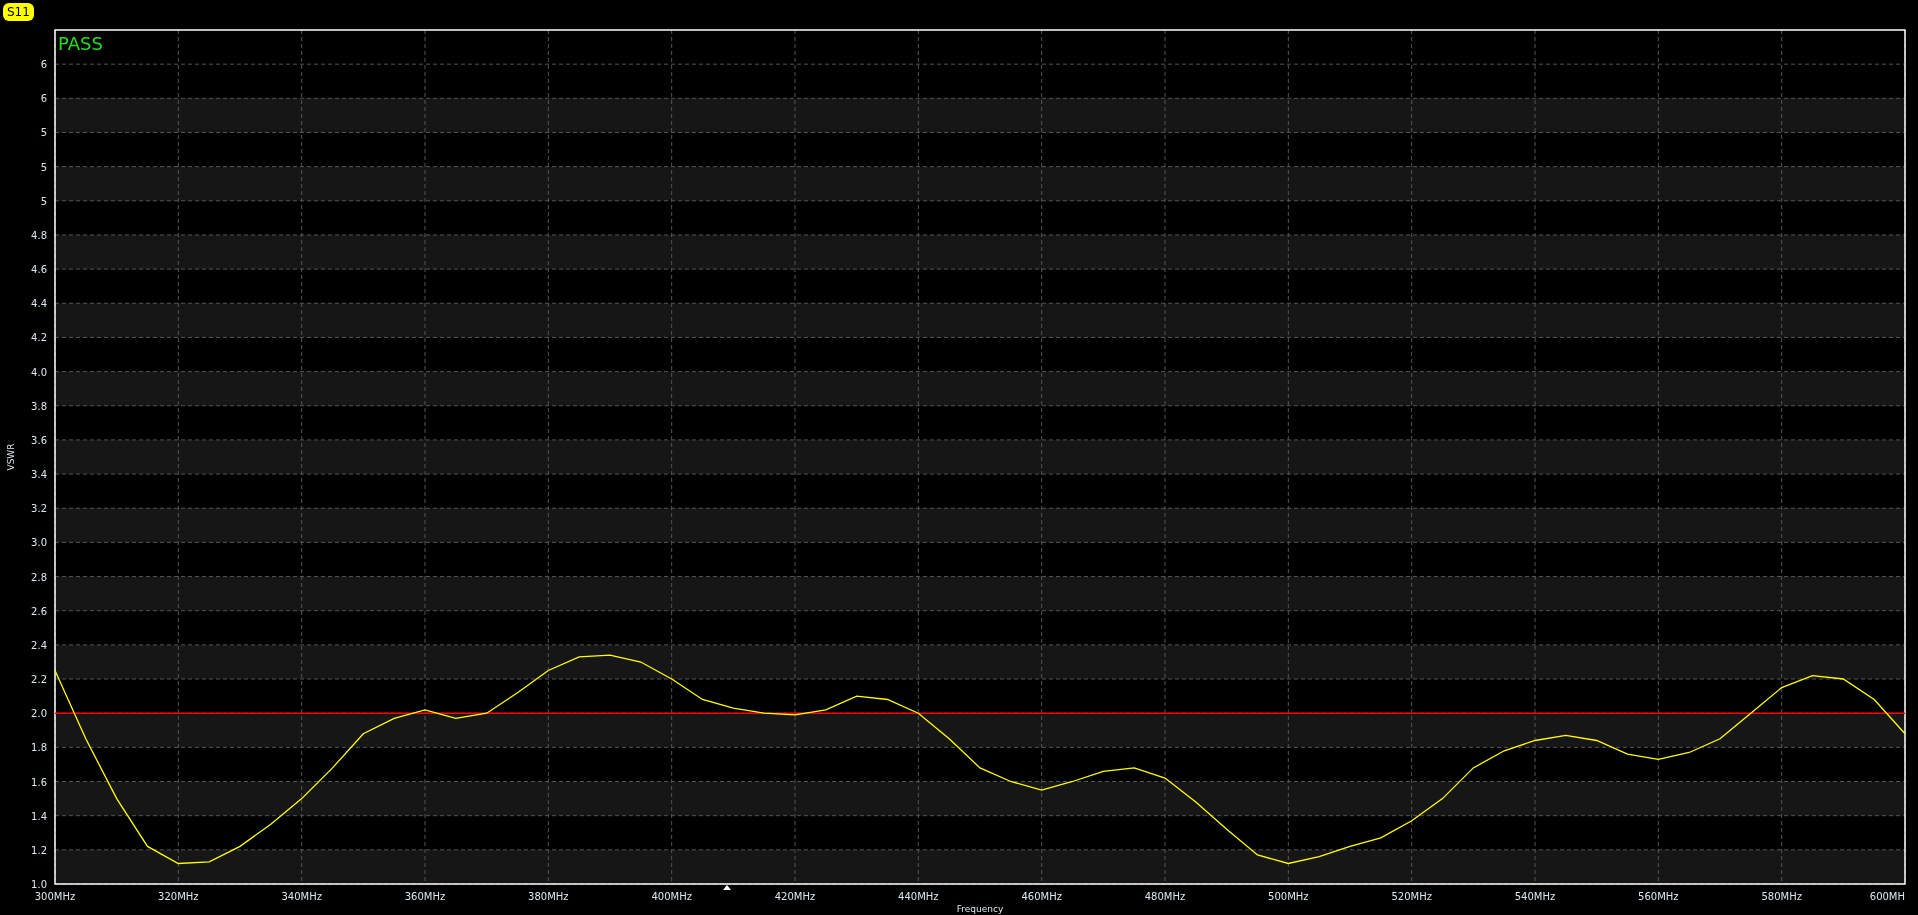  What do you see at coordinates (1781, 896) in the screenshot?
I see `x-tick-label: 580MHz` at bounding box center [1781, 896].